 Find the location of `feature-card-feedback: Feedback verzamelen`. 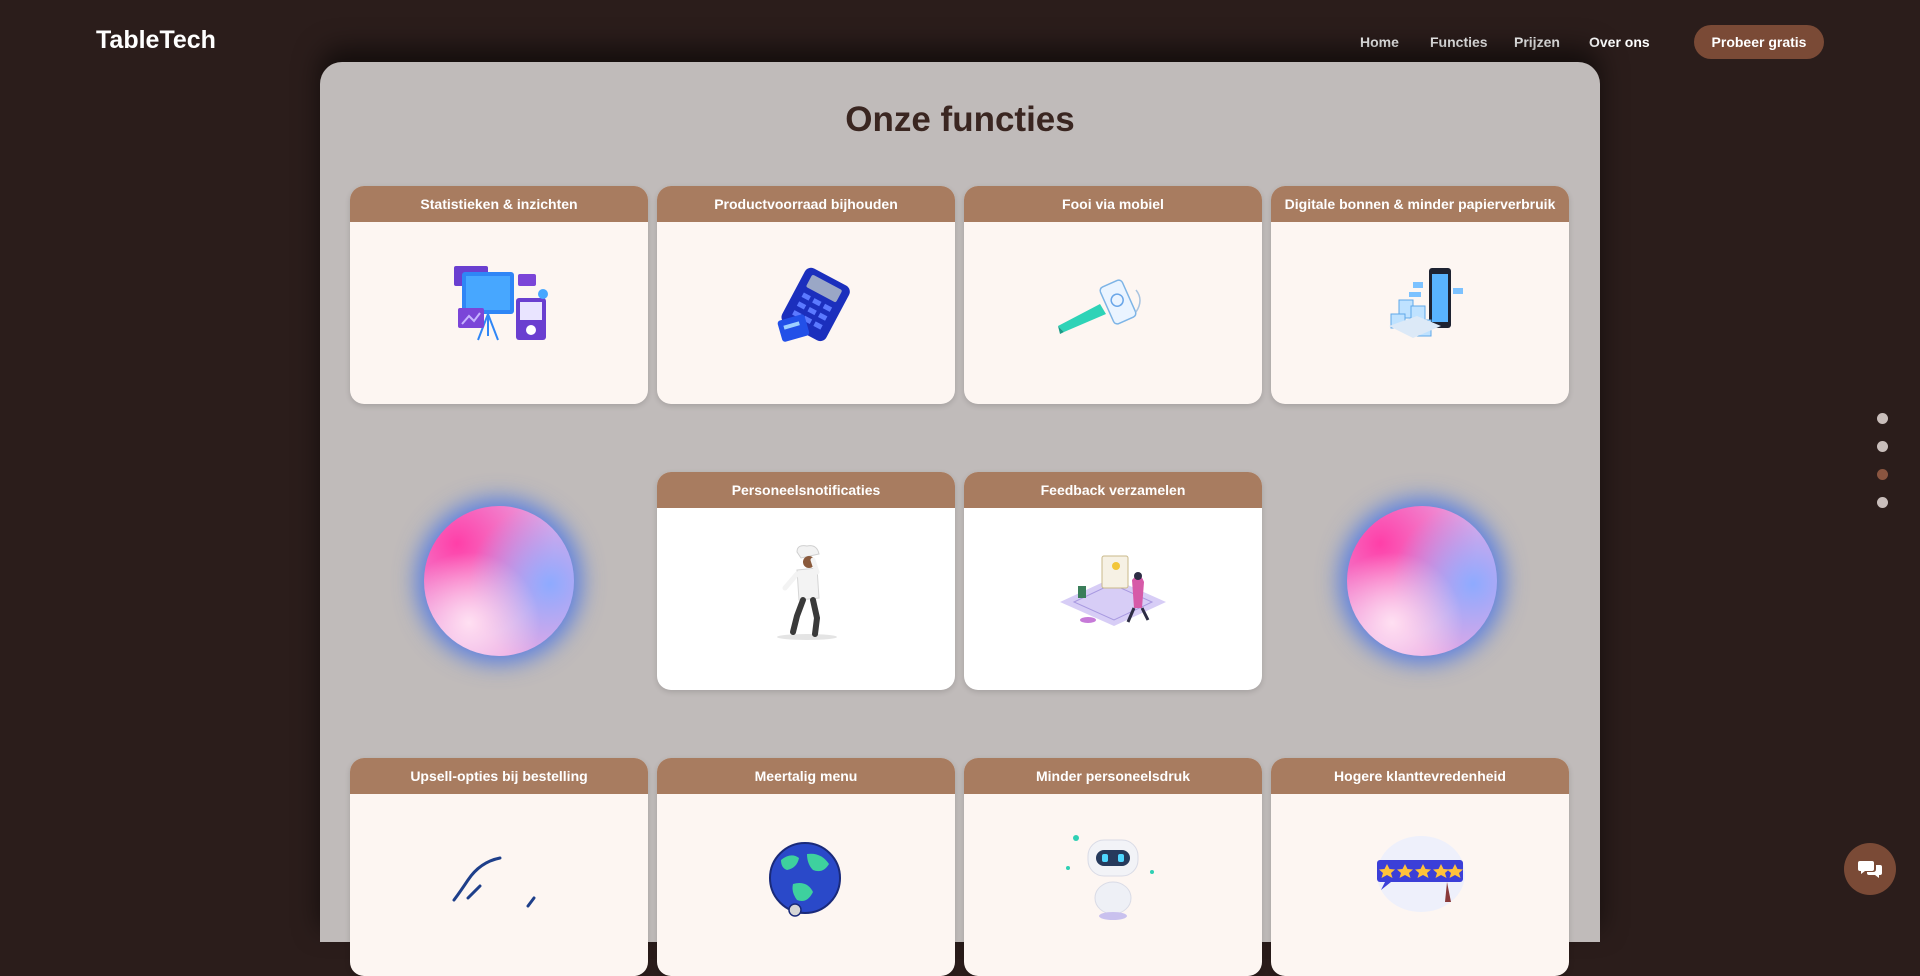

feature-card-feedback: Feedback verzamelen is located at coordinates (1113, 581).